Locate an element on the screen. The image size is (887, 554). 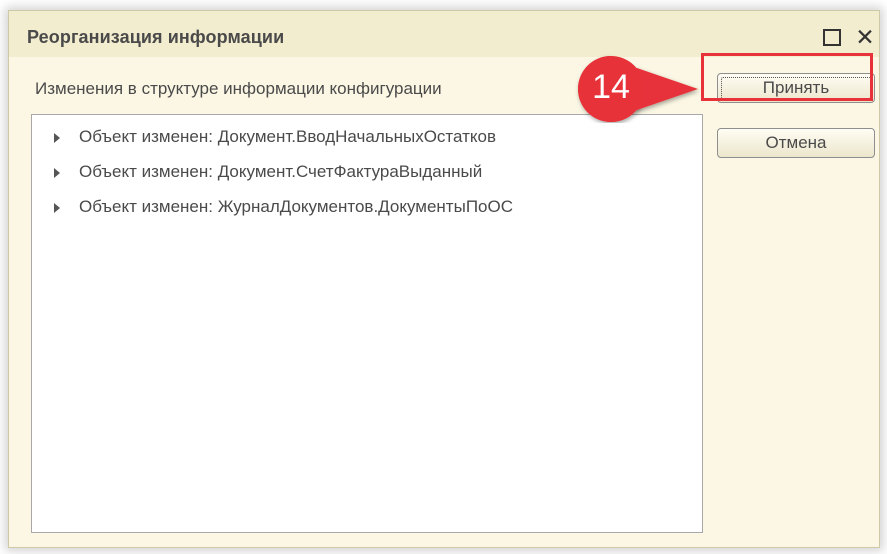
cancel-button: Отмена is located at coordinates (796, 143).